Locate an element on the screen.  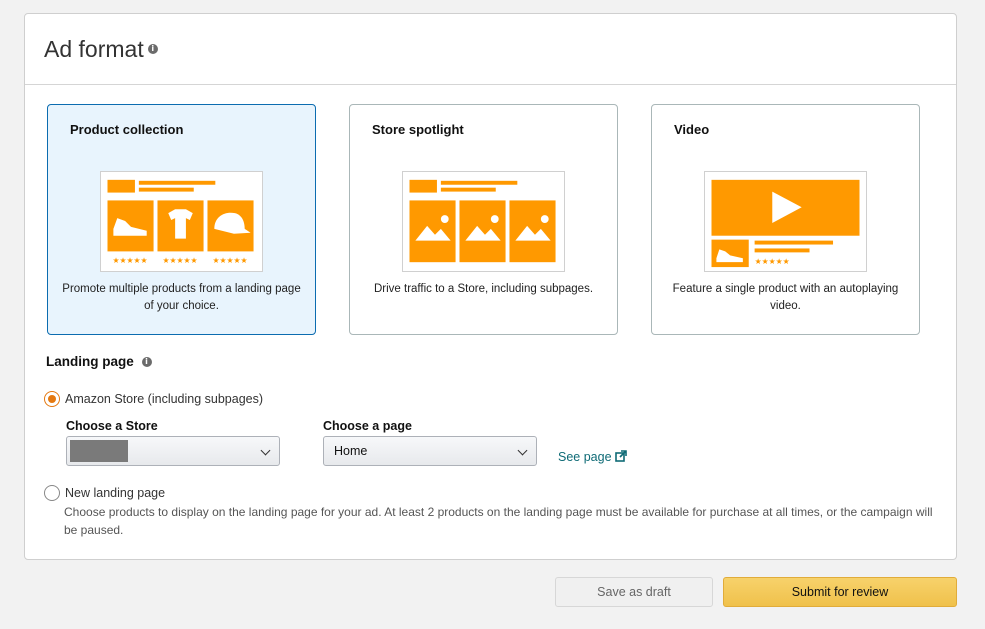
choose-store-select is located at coordinates (173, 451).